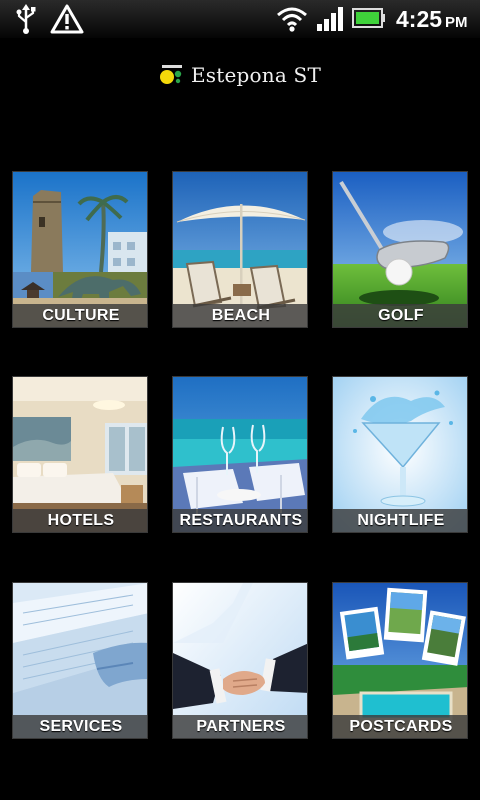 This screenshot has width=480, height=800. I want to click on tile-caption-bar: RESTAURANTS, so click(240, 520).